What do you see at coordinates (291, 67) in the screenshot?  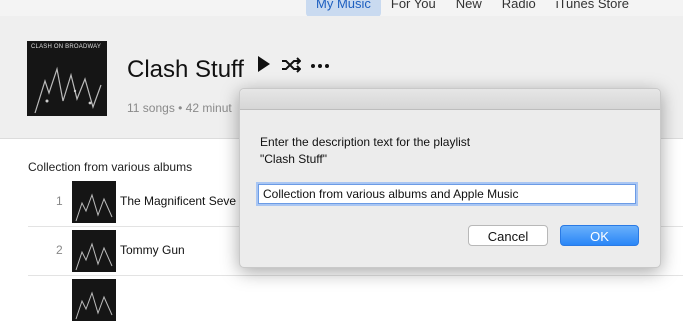 I see `shuffle-icon` at bounding box center [291, 67].